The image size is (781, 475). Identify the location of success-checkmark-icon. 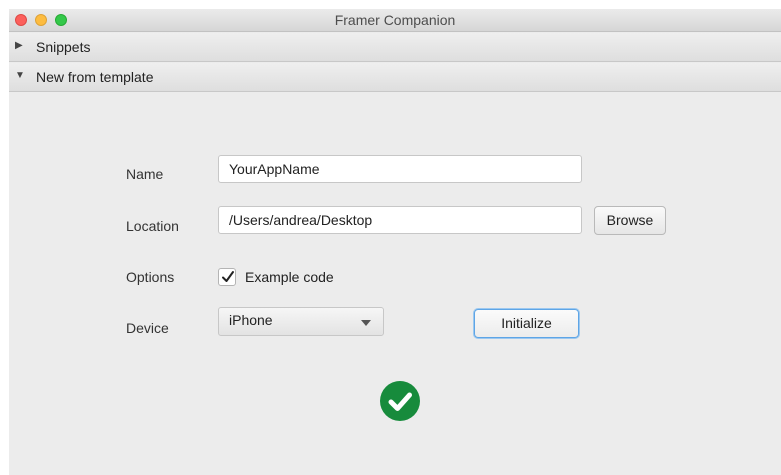
(400, 401).